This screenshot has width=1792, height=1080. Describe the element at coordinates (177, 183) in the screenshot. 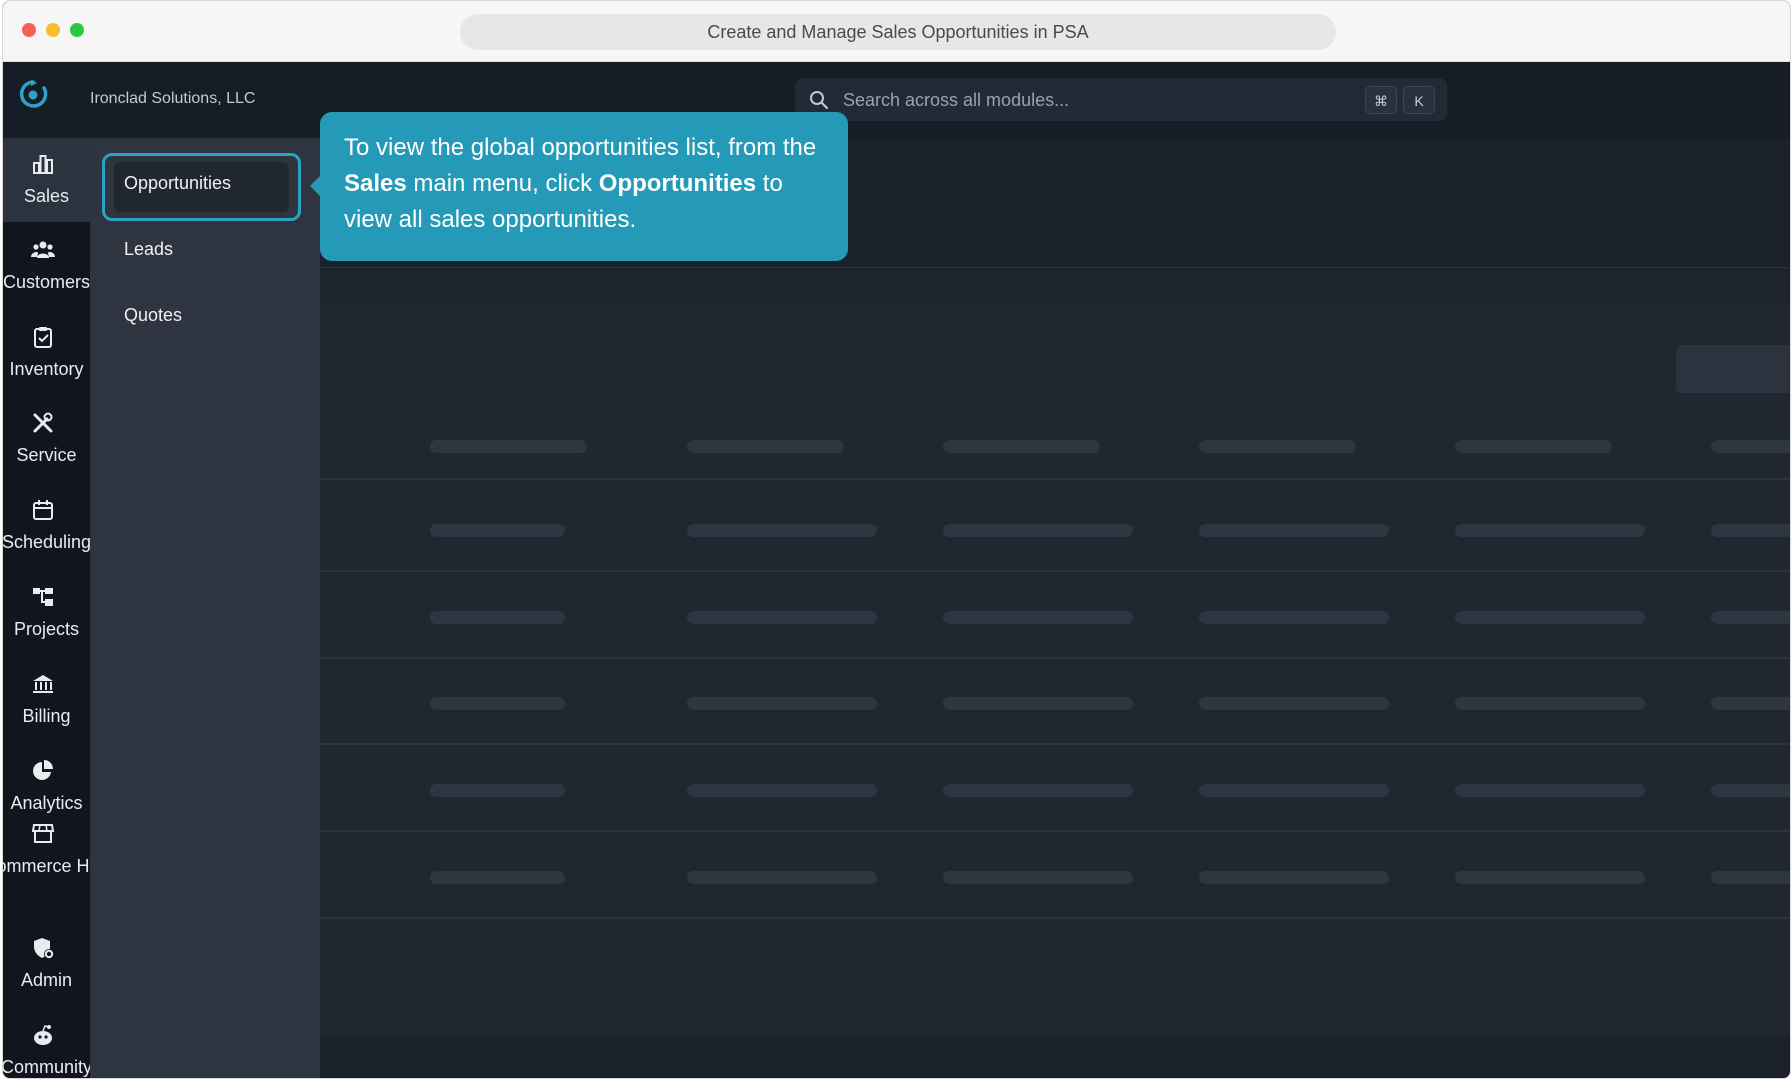

I see `submenu-label-opportunities: Opportunities` at that location.